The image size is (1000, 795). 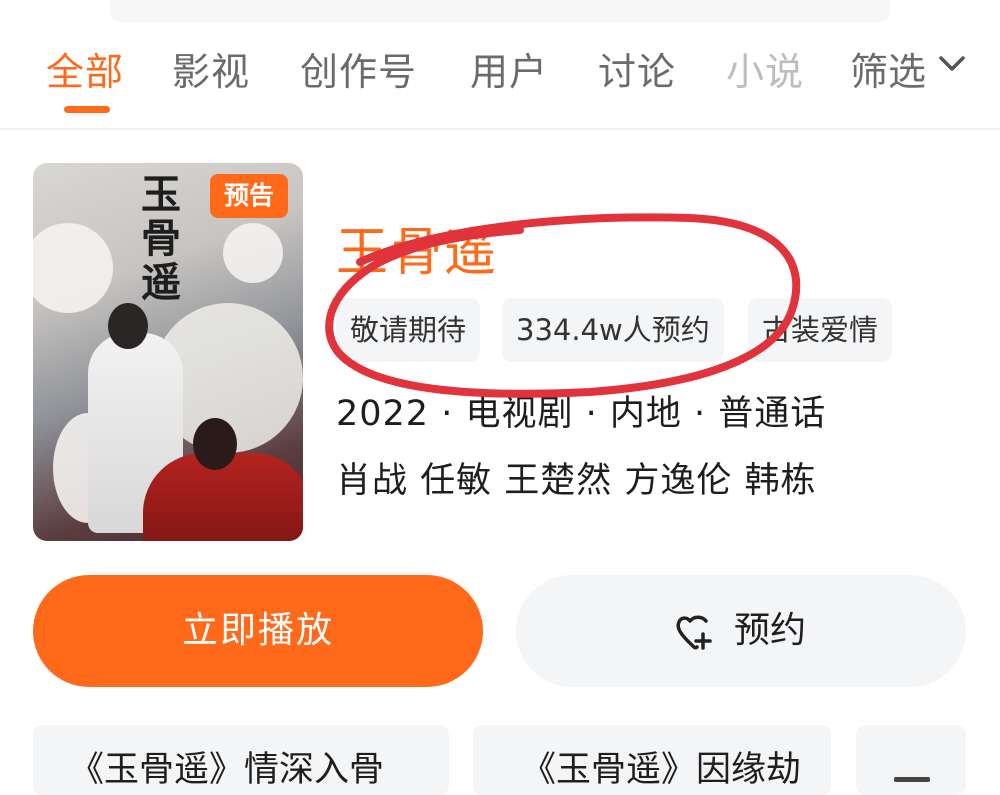 I want to click on tab-users: 用户, so click(x=509, y=68).